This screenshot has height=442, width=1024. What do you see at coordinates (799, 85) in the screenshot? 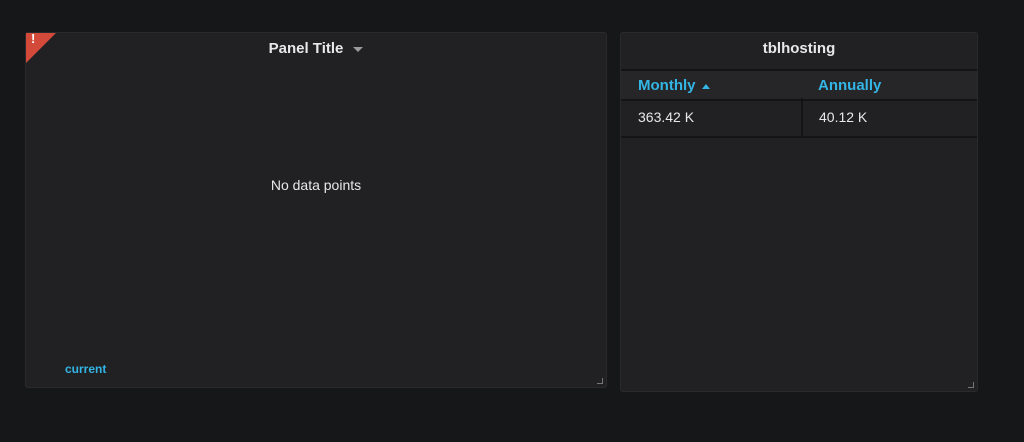
I see `table-header: Monthly Annually` at bounding box center [799, 85].